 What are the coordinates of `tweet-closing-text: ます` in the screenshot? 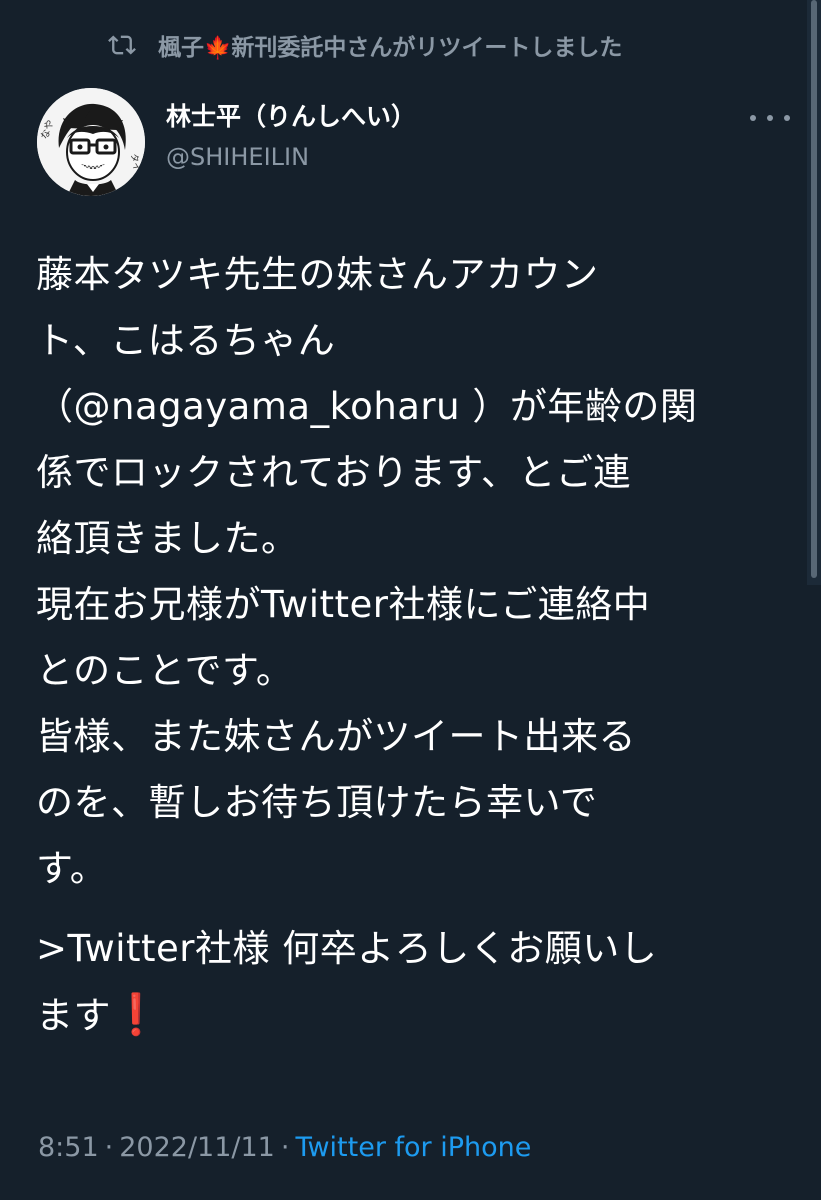 It's located at (73, 1015).